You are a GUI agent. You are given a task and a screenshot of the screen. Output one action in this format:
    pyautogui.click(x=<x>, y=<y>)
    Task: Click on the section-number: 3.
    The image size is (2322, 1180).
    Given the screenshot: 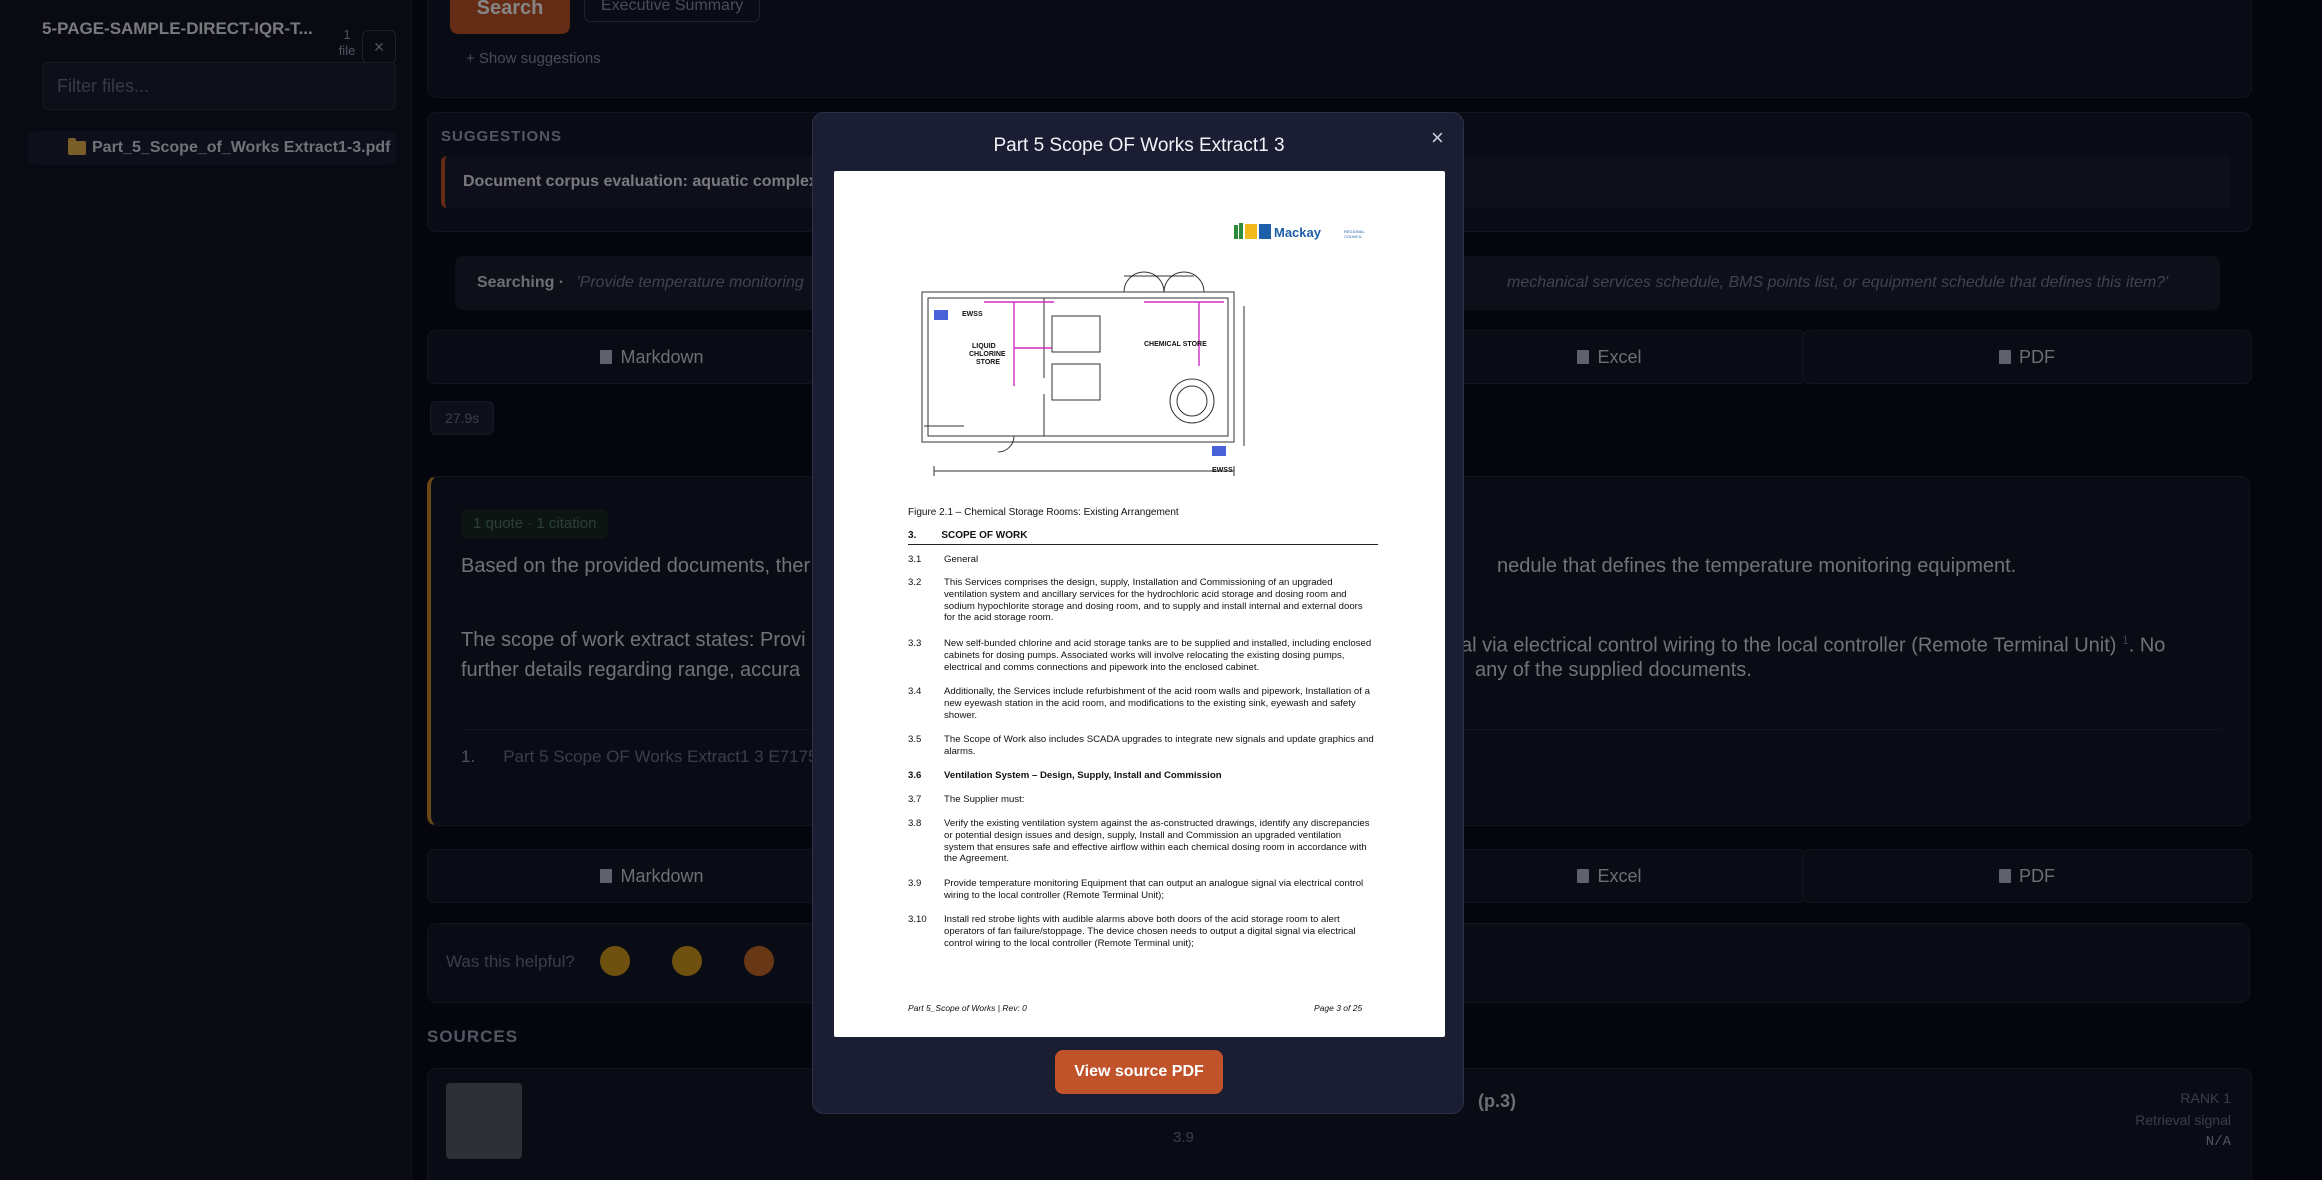 What is the action you would take?
    pyautogui.click(x=912, y=535)
    